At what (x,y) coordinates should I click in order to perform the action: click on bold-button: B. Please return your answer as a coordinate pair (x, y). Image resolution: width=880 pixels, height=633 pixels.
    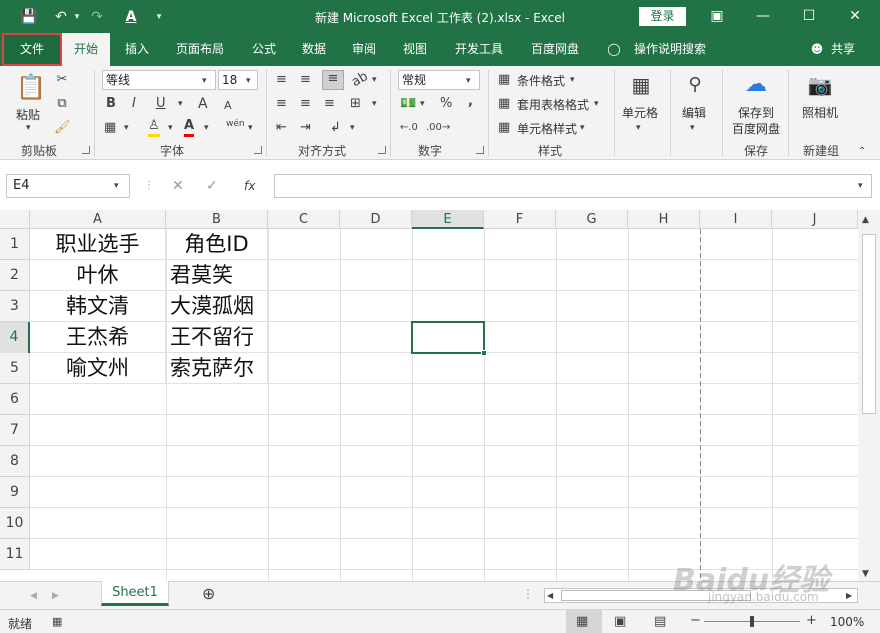
    Looking at the image, I should click on (111, 104).